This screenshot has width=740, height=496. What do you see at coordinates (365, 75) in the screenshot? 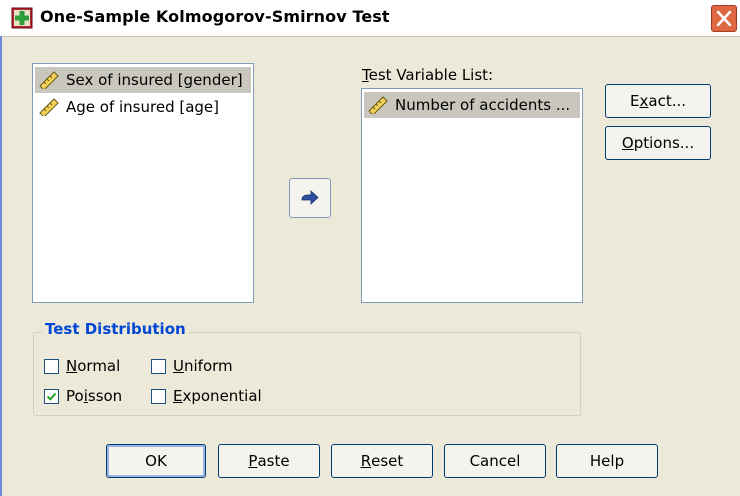
I see `mnemonic: T` at bounding box center [365, 75].